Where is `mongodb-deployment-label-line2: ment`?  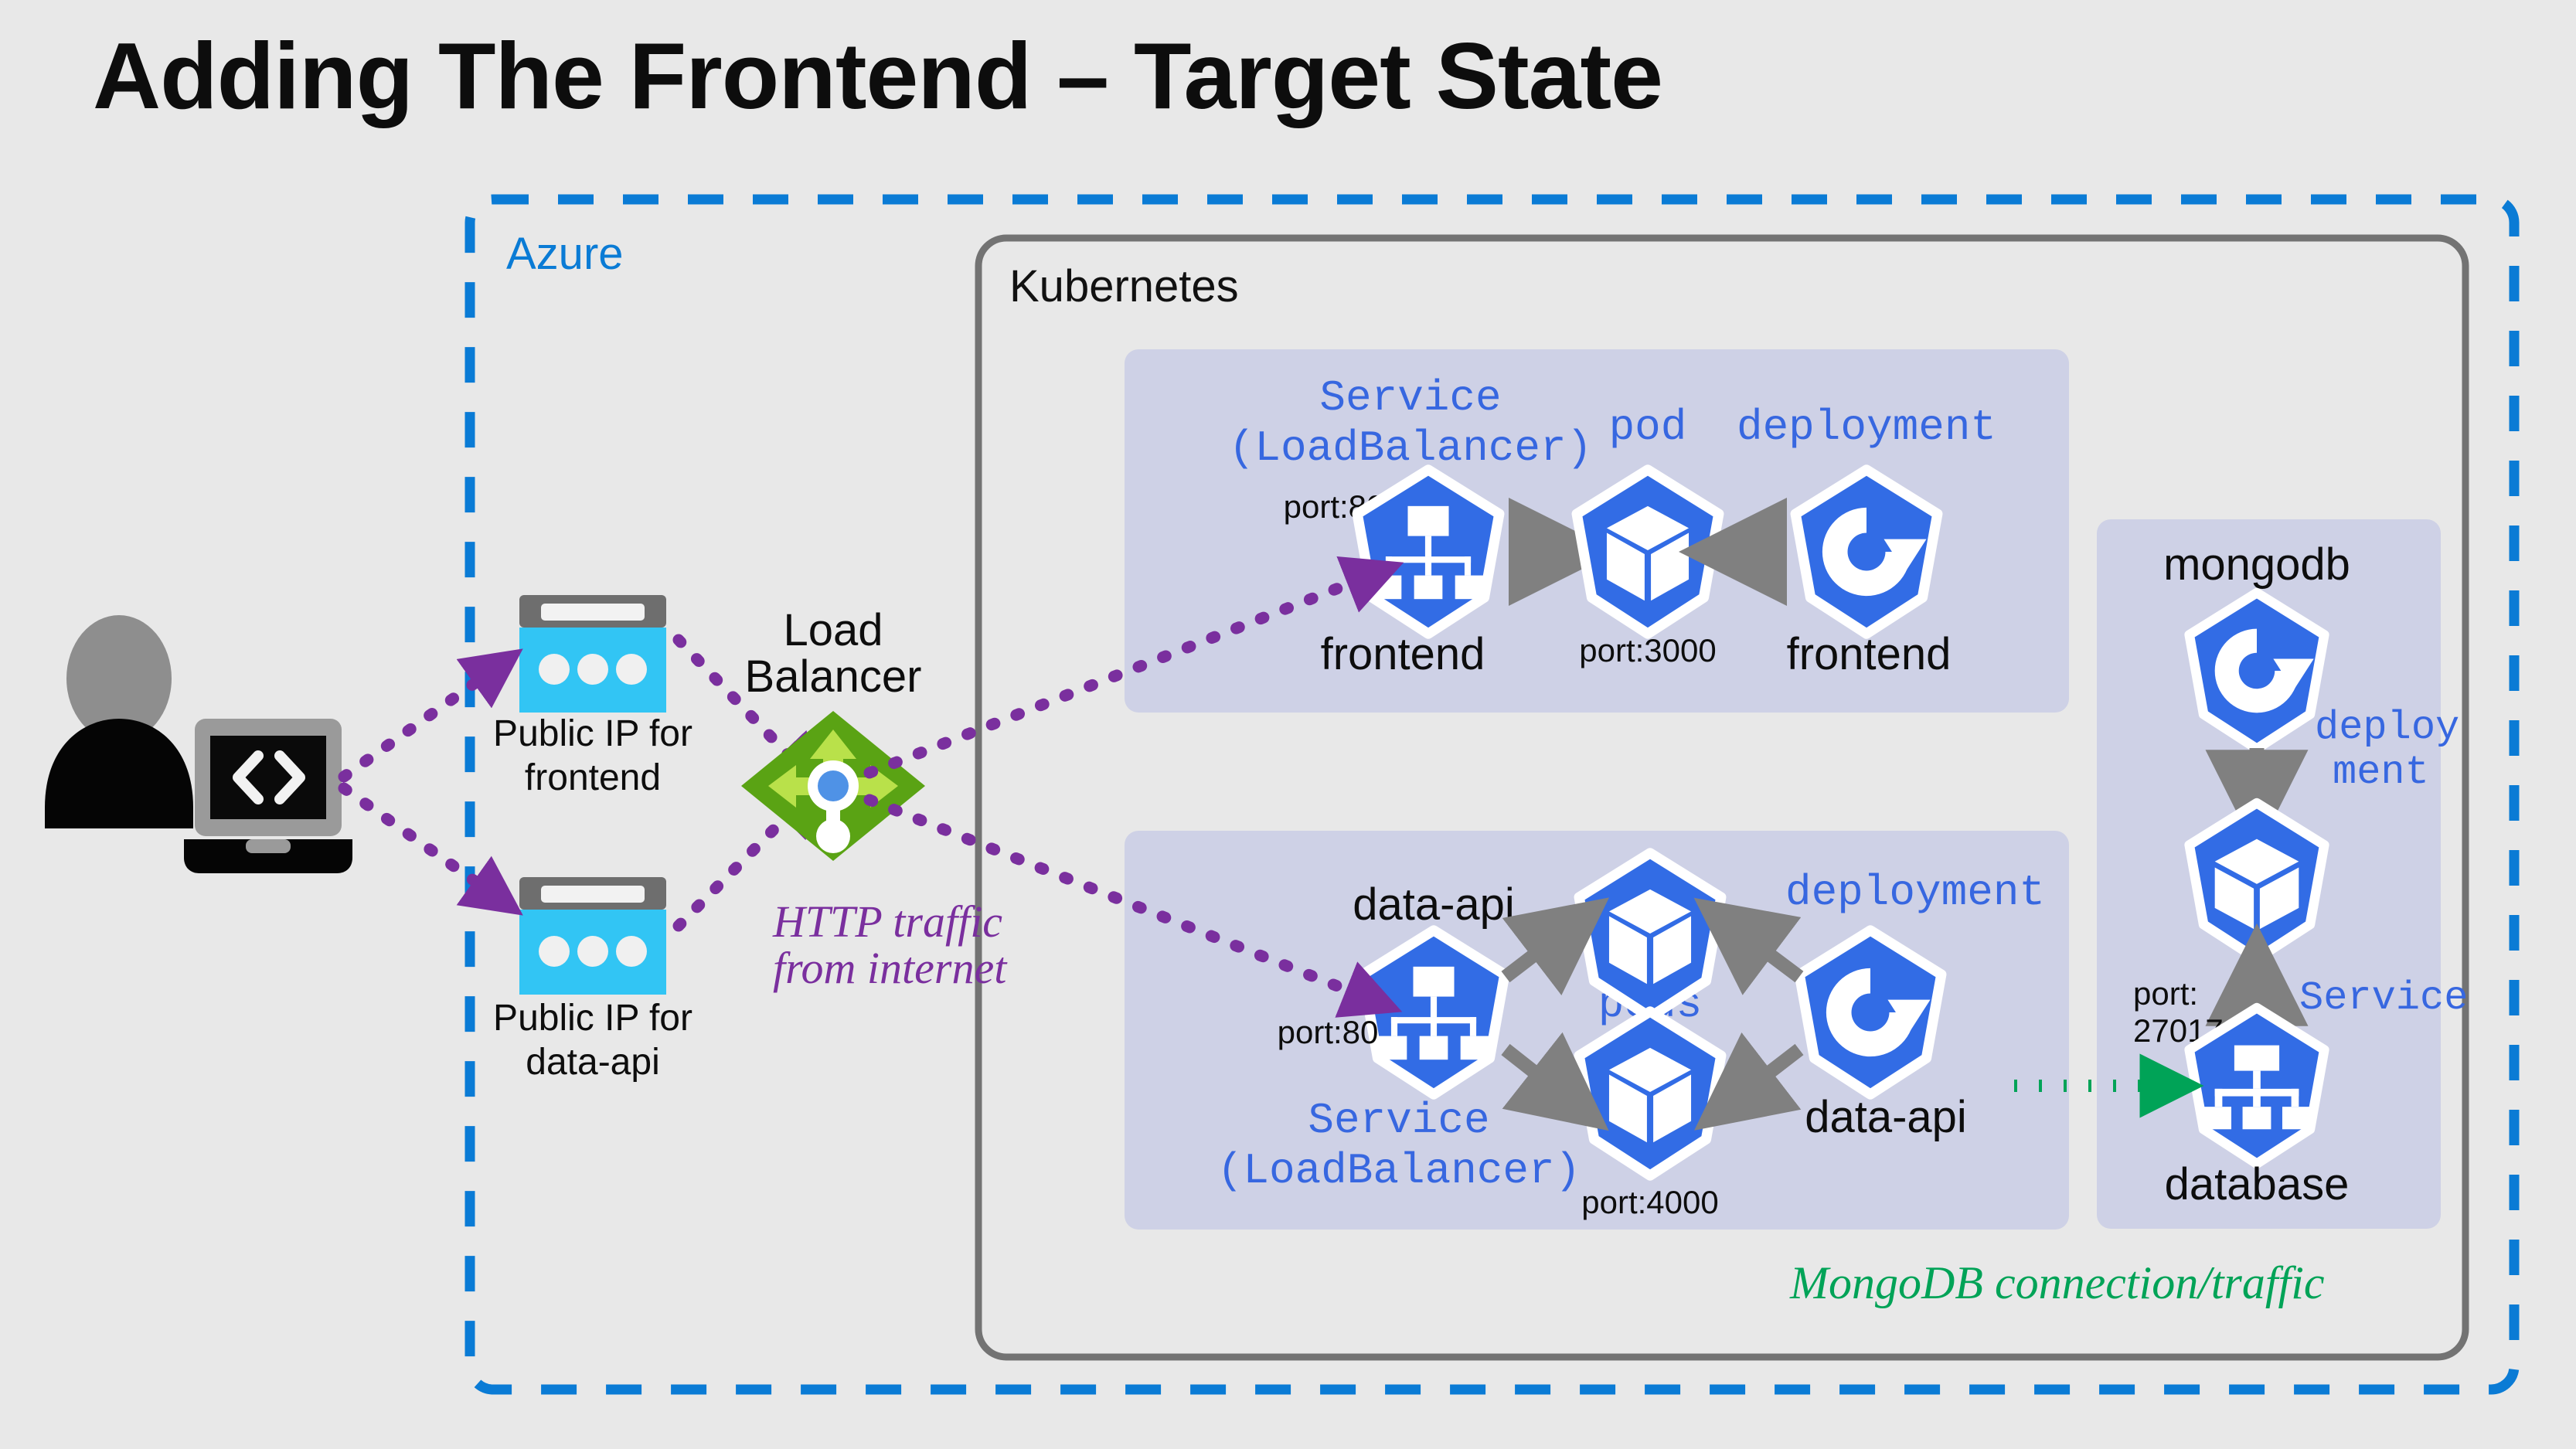
mongodb-deployment-label-line2: ment is located at coordinates (2381, 773).